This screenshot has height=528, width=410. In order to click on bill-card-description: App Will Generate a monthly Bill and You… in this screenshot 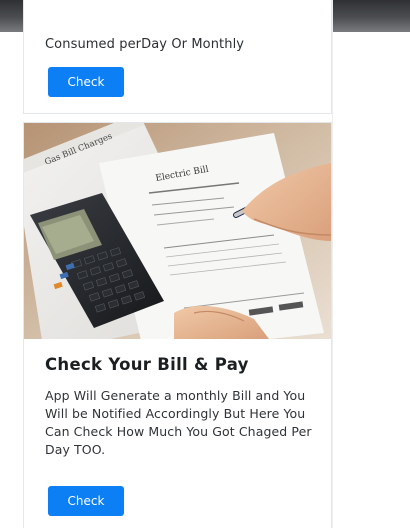, I will do `click(178, 422)`.